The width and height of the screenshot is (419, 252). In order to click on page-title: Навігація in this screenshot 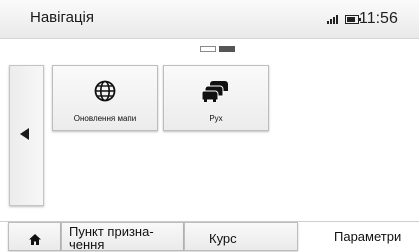, I will do `click(62, 17)`.